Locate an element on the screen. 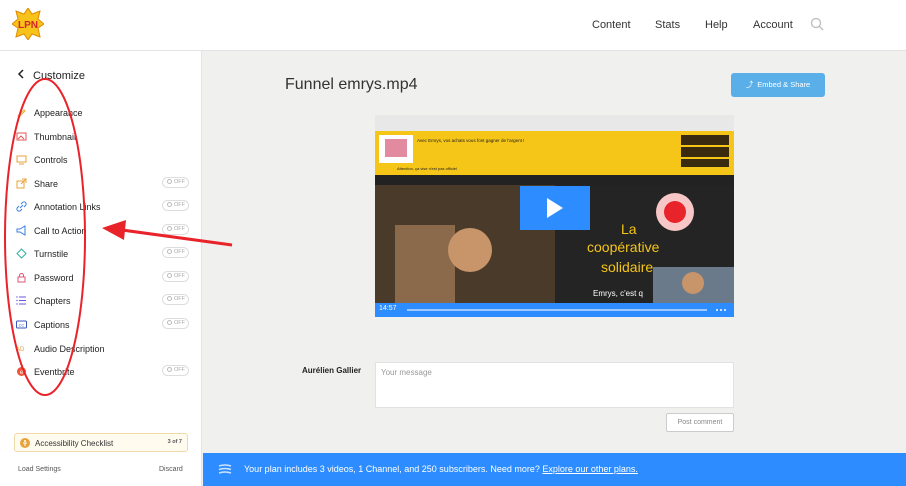 Image resolution: width=906 pixels, height=486 pixels. sidebar-item-label: Annotation Links is located at coordinates (67, 207).